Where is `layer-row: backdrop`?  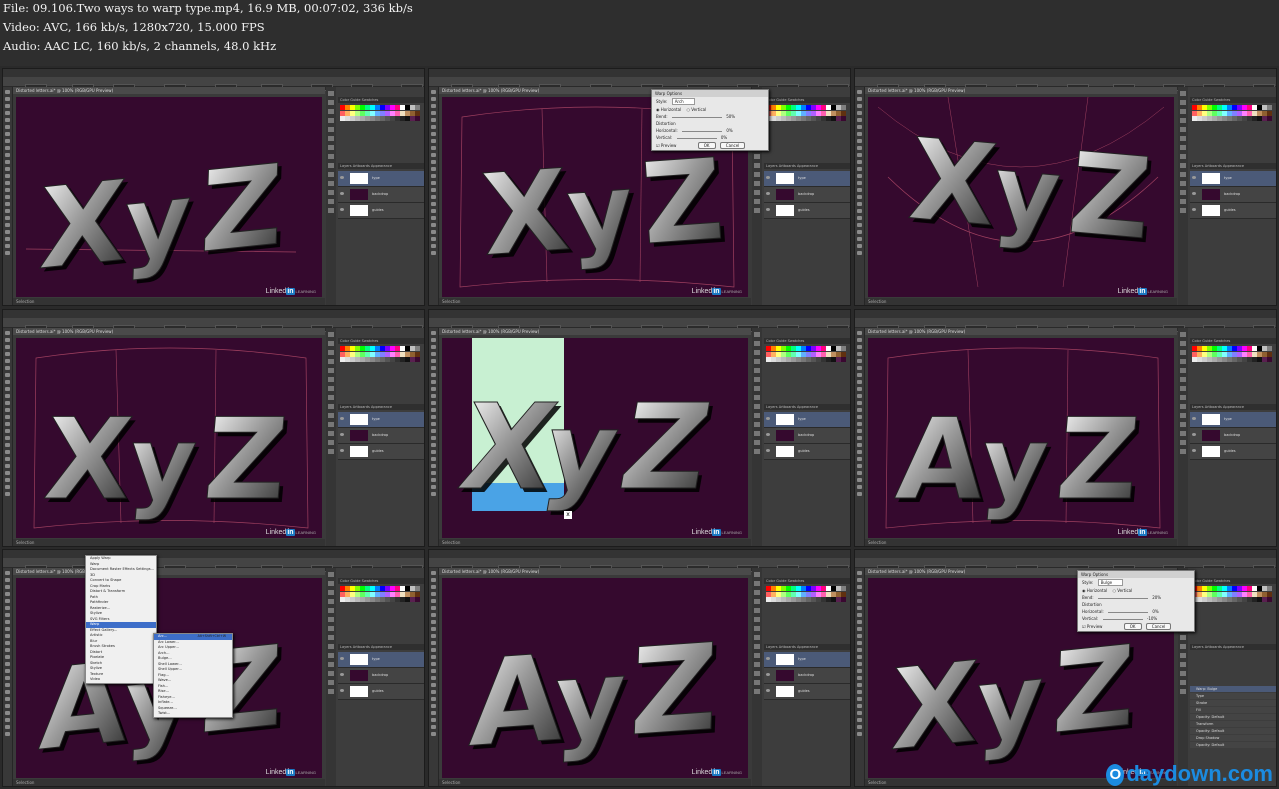 layer-row: backdrop is located at coordinates (807, 436).